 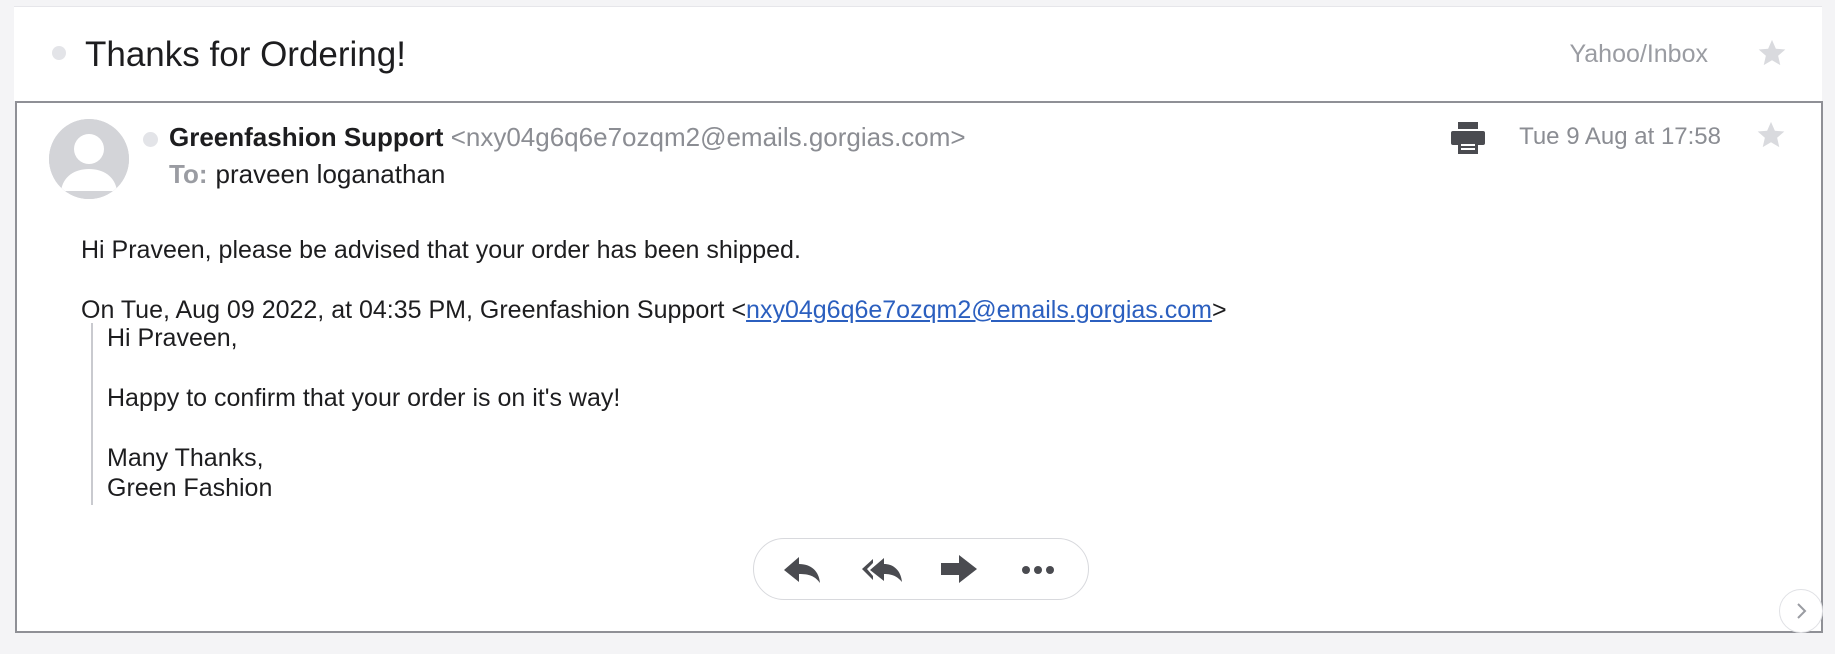 What do you see at coordinates (150, 139) in the screenshot?
I see `message-unread-dot` at bounding box center [150, 139].